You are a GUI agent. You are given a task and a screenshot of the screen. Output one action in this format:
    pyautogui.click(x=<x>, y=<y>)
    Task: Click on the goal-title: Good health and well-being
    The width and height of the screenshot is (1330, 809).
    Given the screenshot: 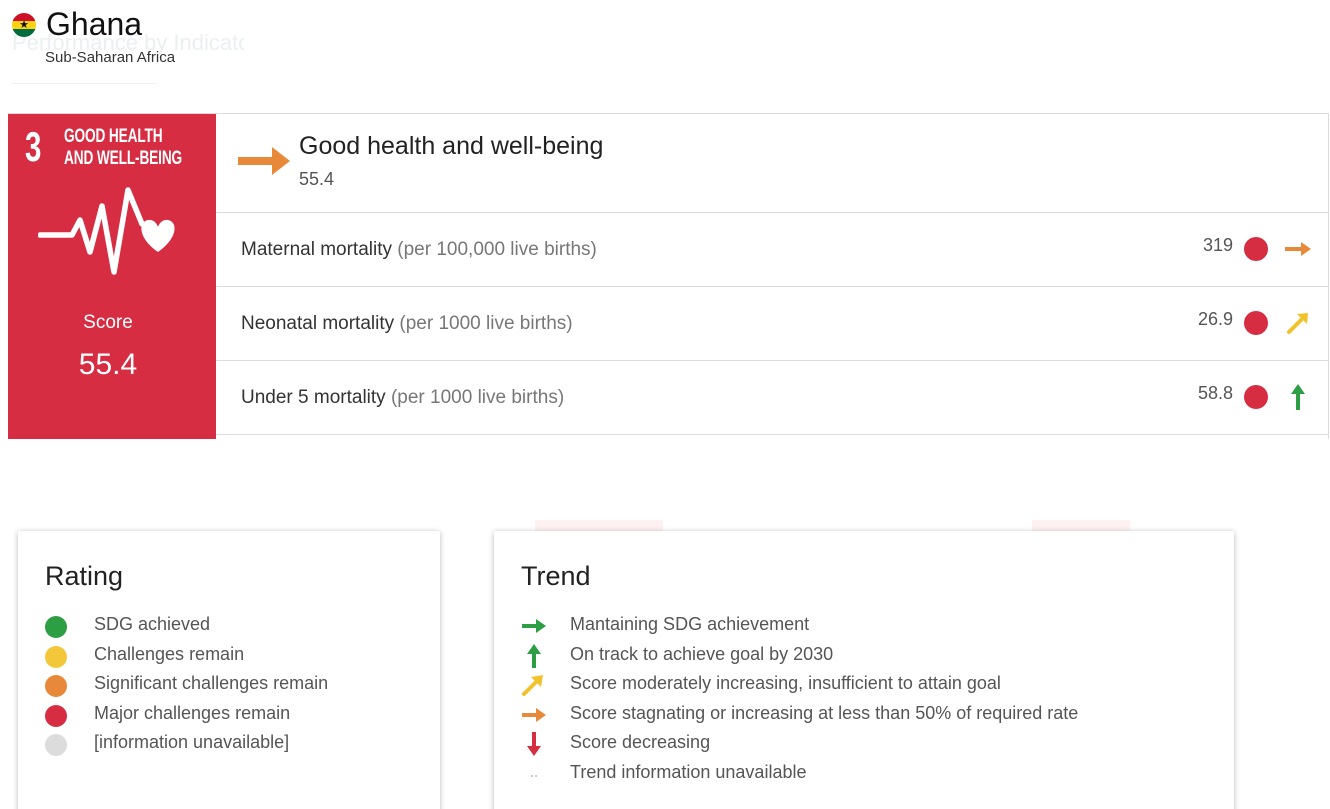 What is the action you would take?
    pyautogui.click(x=451, y=146)
    